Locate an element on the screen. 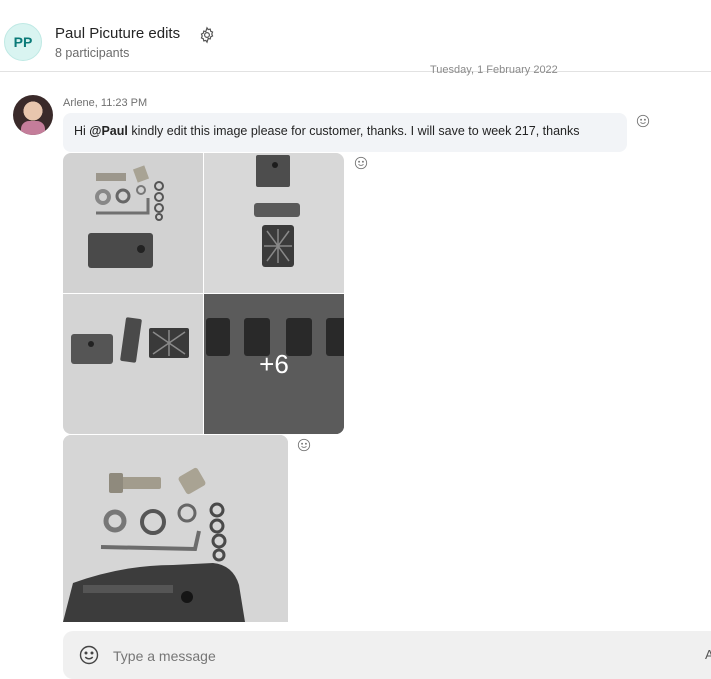  sender-avatar is located at coordinates (33, 115).